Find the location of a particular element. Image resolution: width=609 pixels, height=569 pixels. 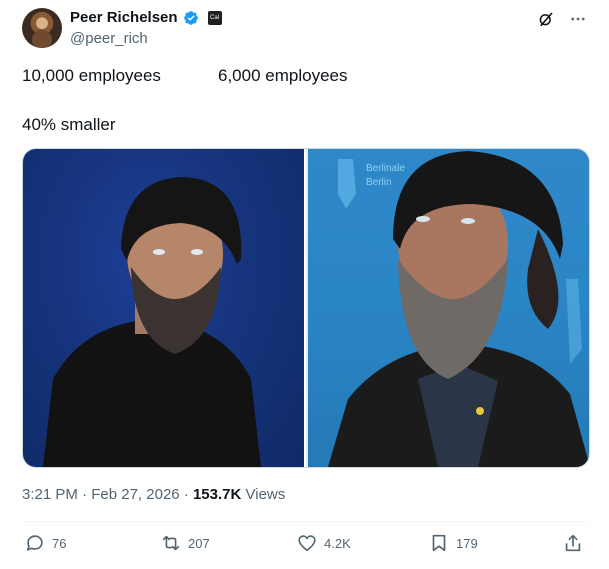

tweet-text-line2: 40% smaller is located at coordinates (69, 124).